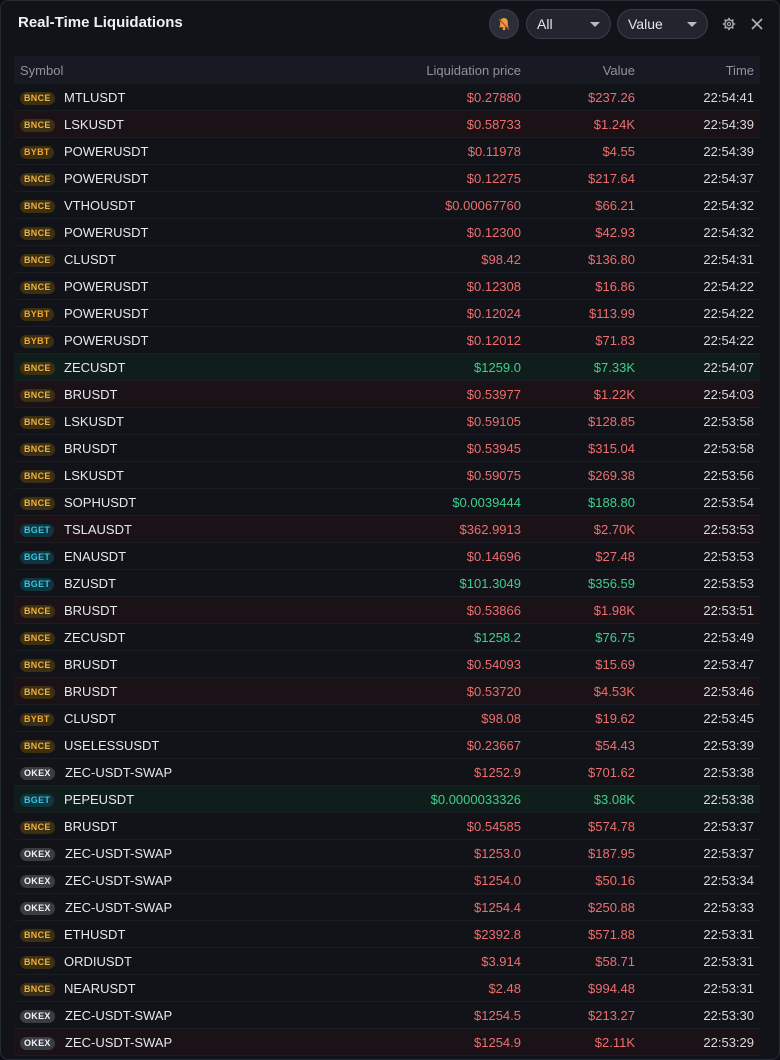  Describe the element at coordinates (387, 799) in the screenshot. I see `table-row: BGET PEPEUSDT $0.0000033326 $3.08K 22:53:38` at that location.